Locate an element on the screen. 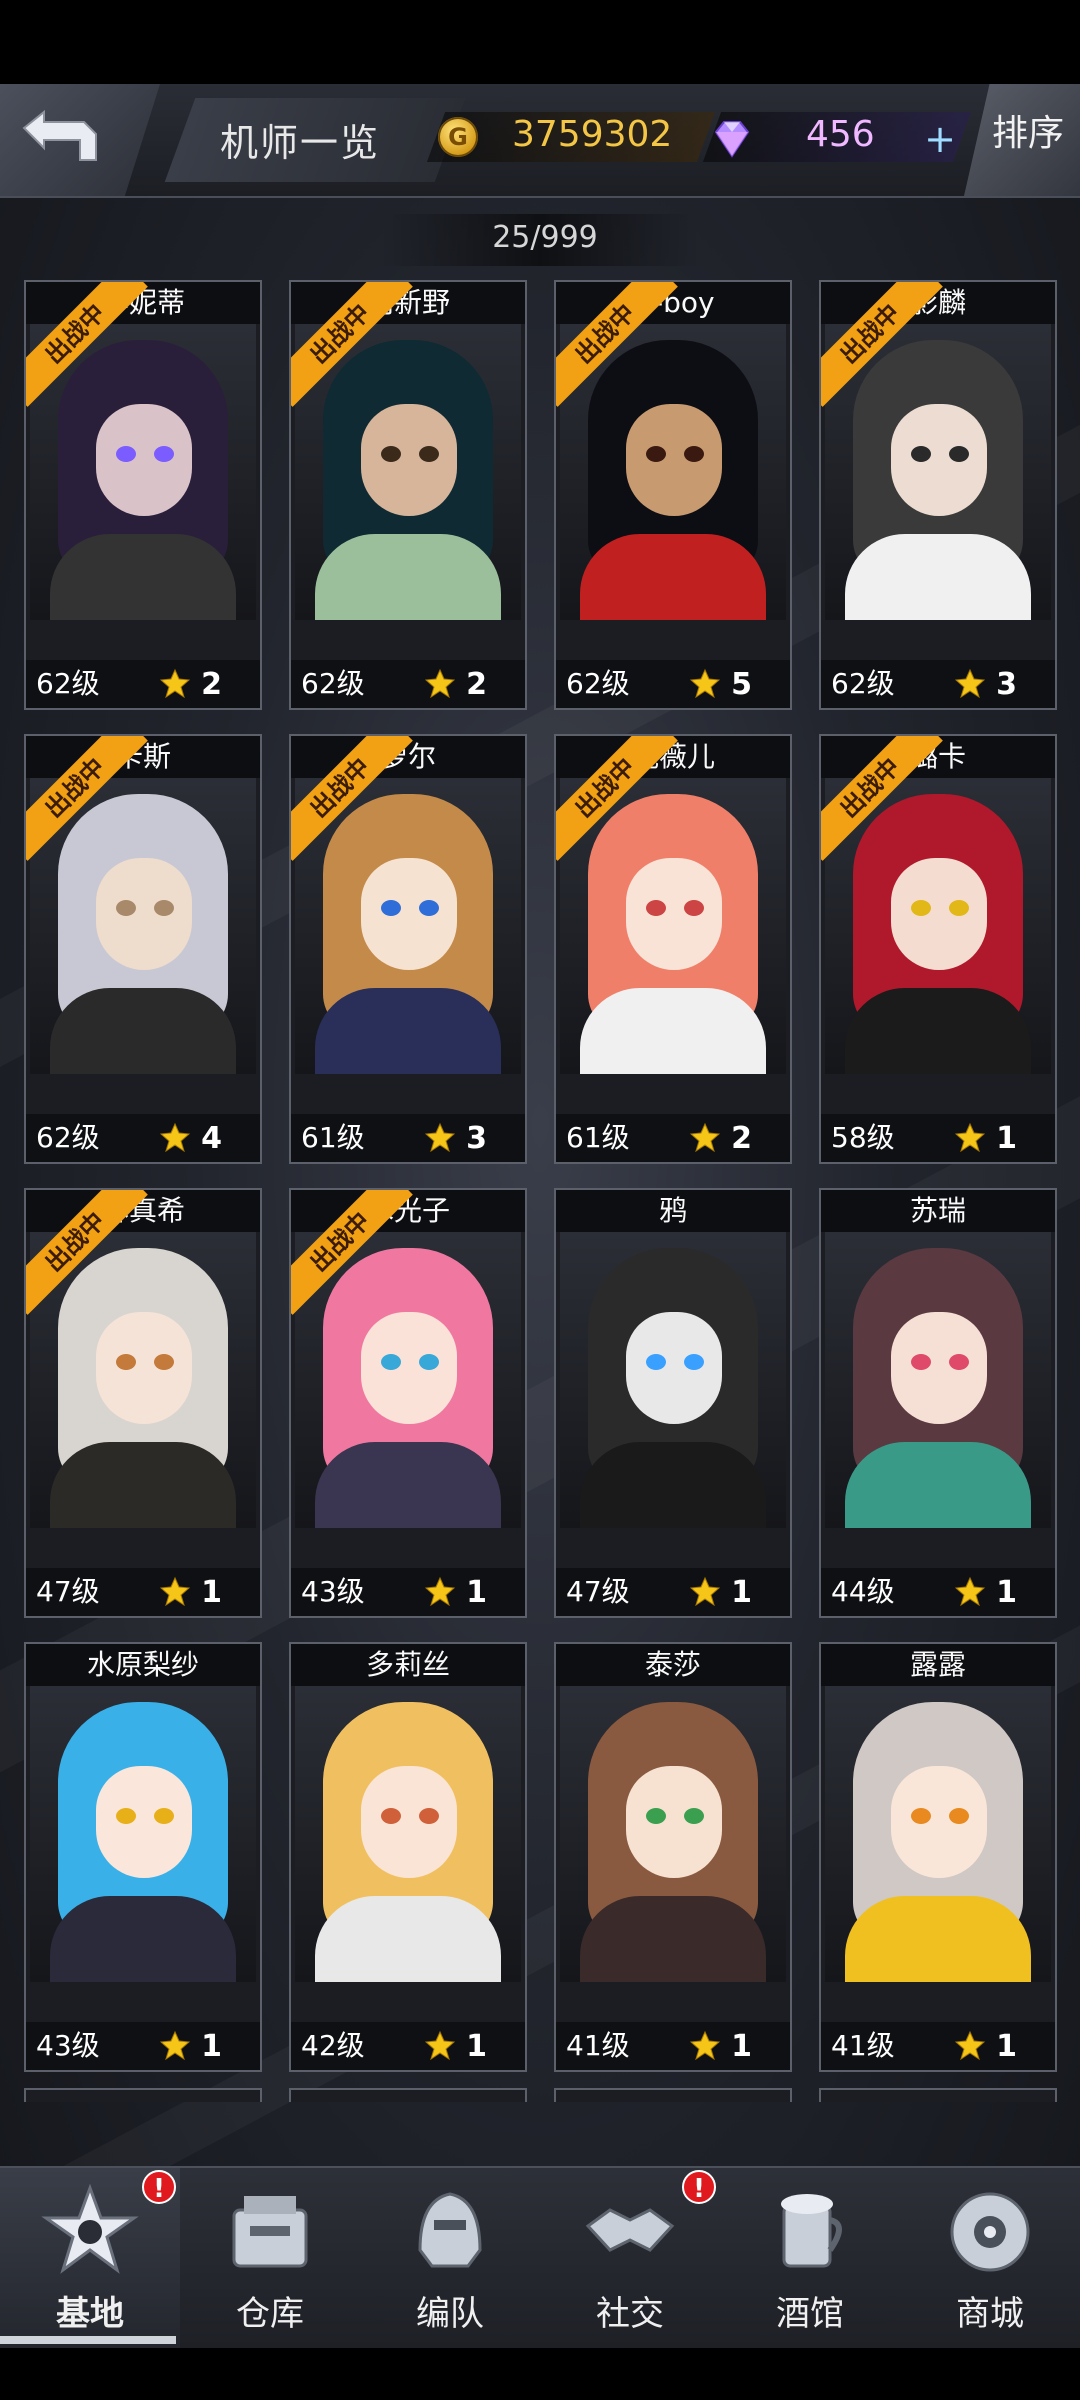  pilot-card: 卡斯 62级 4 出战中 is located at coordinates (143, 949).